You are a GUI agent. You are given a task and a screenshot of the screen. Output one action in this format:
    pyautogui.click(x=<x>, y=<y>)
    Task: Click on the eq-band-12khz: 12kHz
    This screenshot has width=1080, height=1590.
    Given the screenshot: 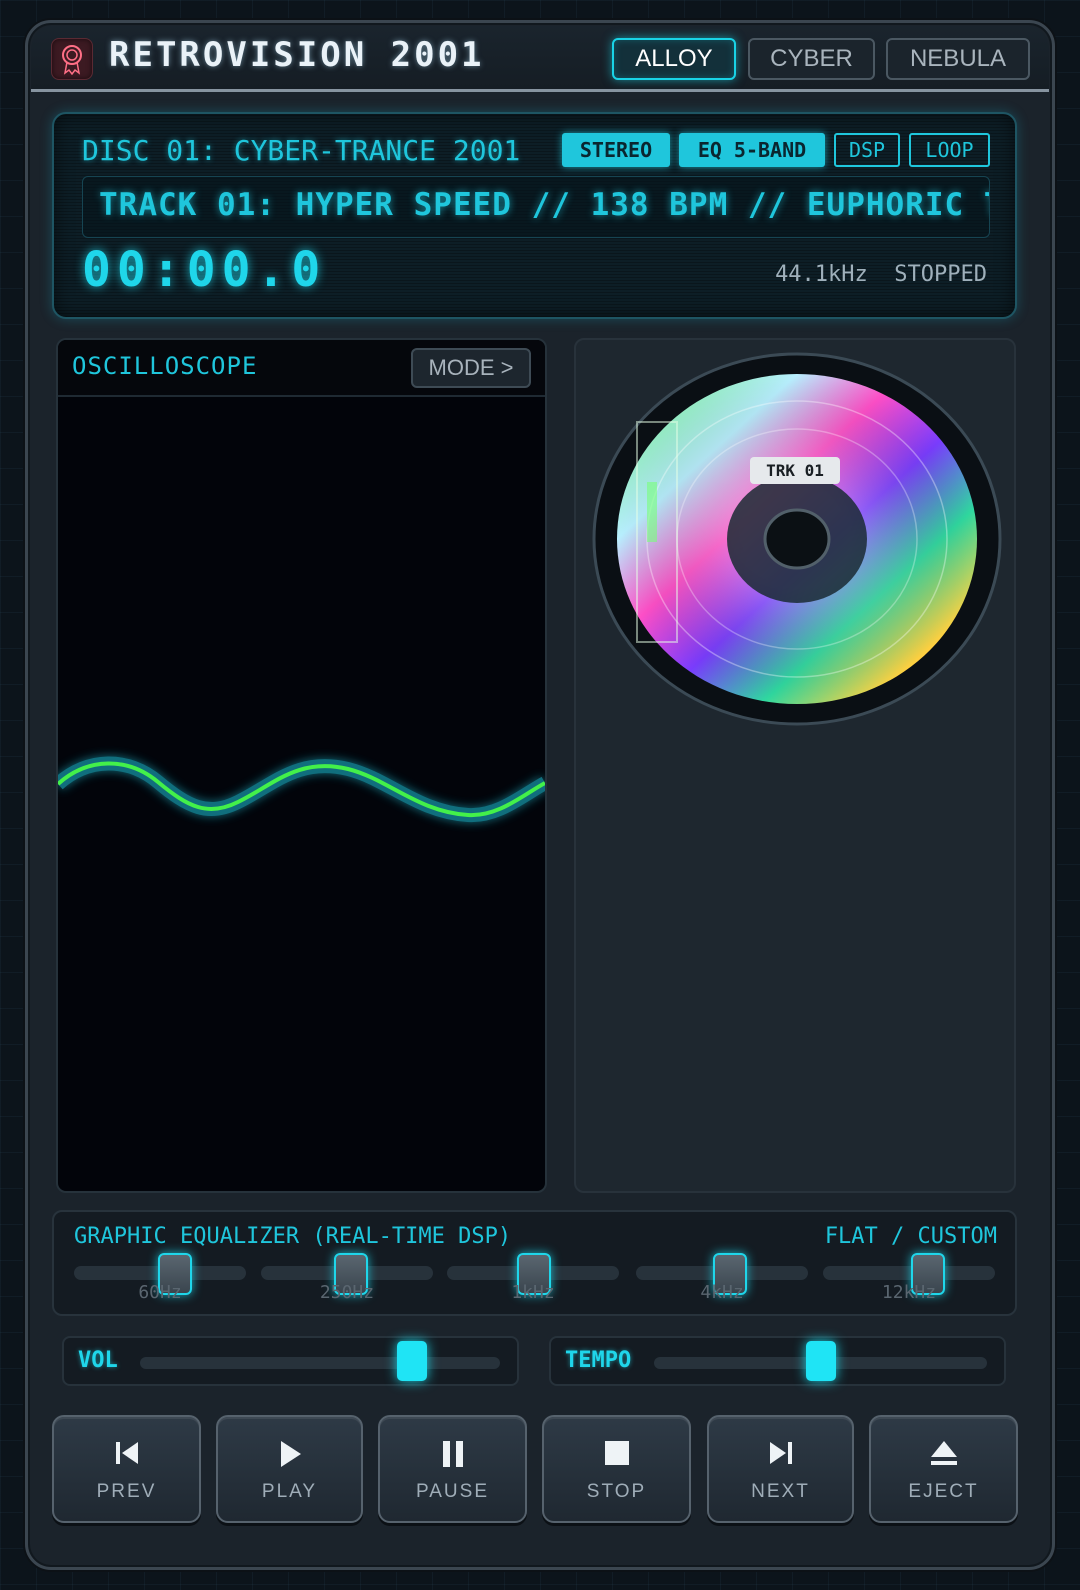 What is the action you would take?
    pyautogui.click(x=909, y=1281)
    